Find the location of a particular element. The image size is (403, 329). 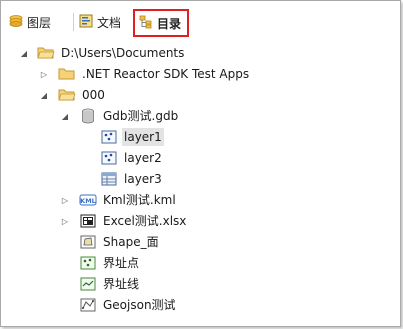

excel-icon is located at coordinates (88, 221).